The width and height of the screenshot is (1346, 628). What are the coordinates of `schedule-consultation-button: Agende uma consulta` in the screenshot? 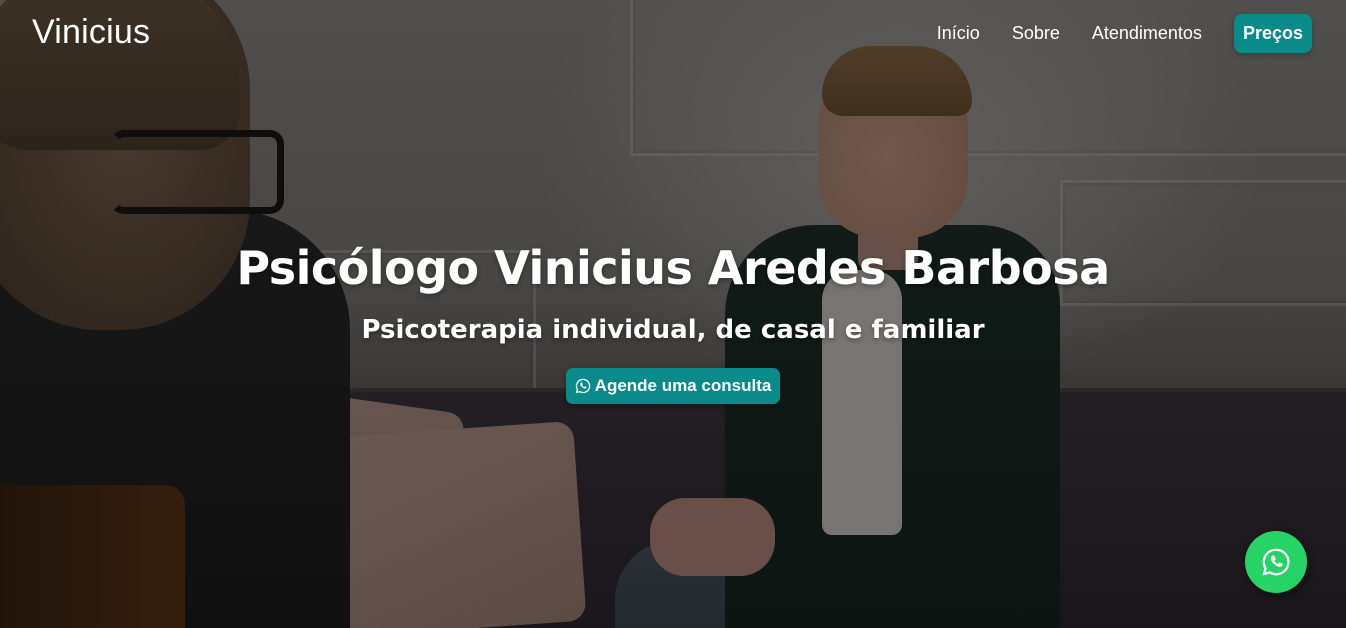 It's located at (673, 386).